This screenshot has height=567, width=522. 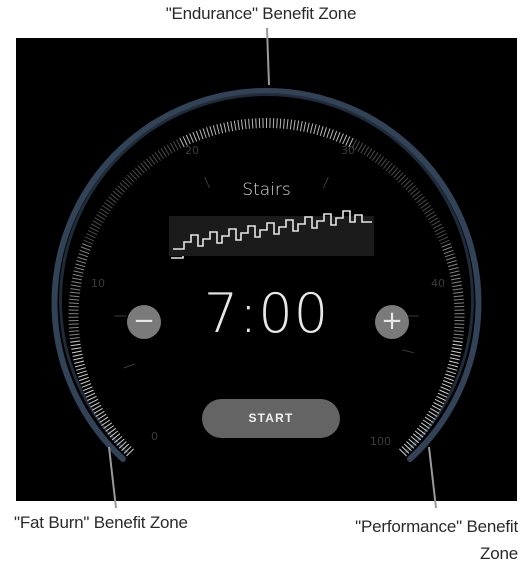 What do you see at coordinates (436, 526) in the screenshot?
I see `performance-callout-line1: "Performance" Benefit` at bounding box center [436, 526].